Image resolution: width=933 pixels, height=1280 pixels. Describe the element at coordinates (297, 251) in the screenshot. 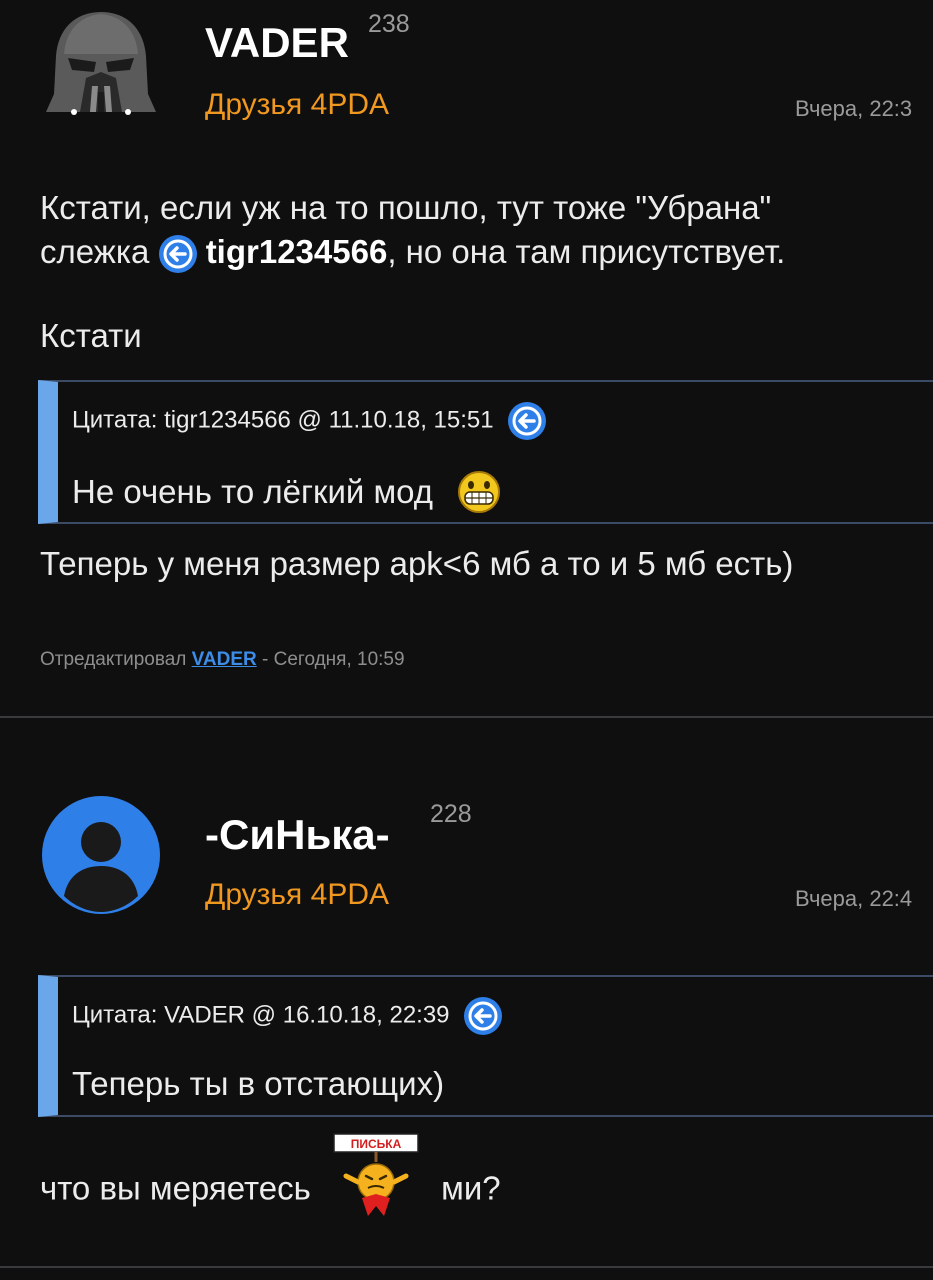

I see `user-mention: tigr1234566` at that location.